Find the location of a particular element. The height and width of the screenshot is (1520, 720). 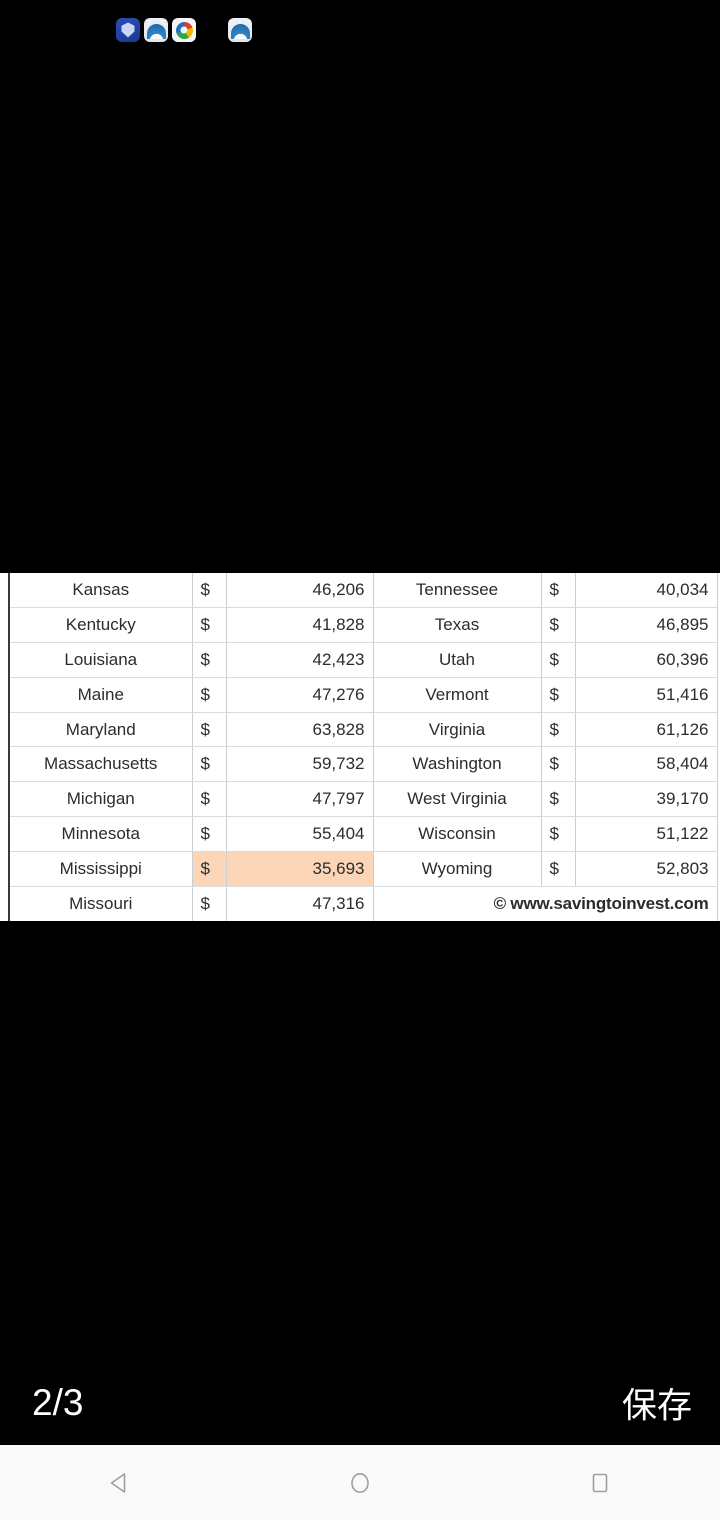

table-row: Kentucky $ 41,828 Texas $ 46,895 is located at coordinates (364, 625).